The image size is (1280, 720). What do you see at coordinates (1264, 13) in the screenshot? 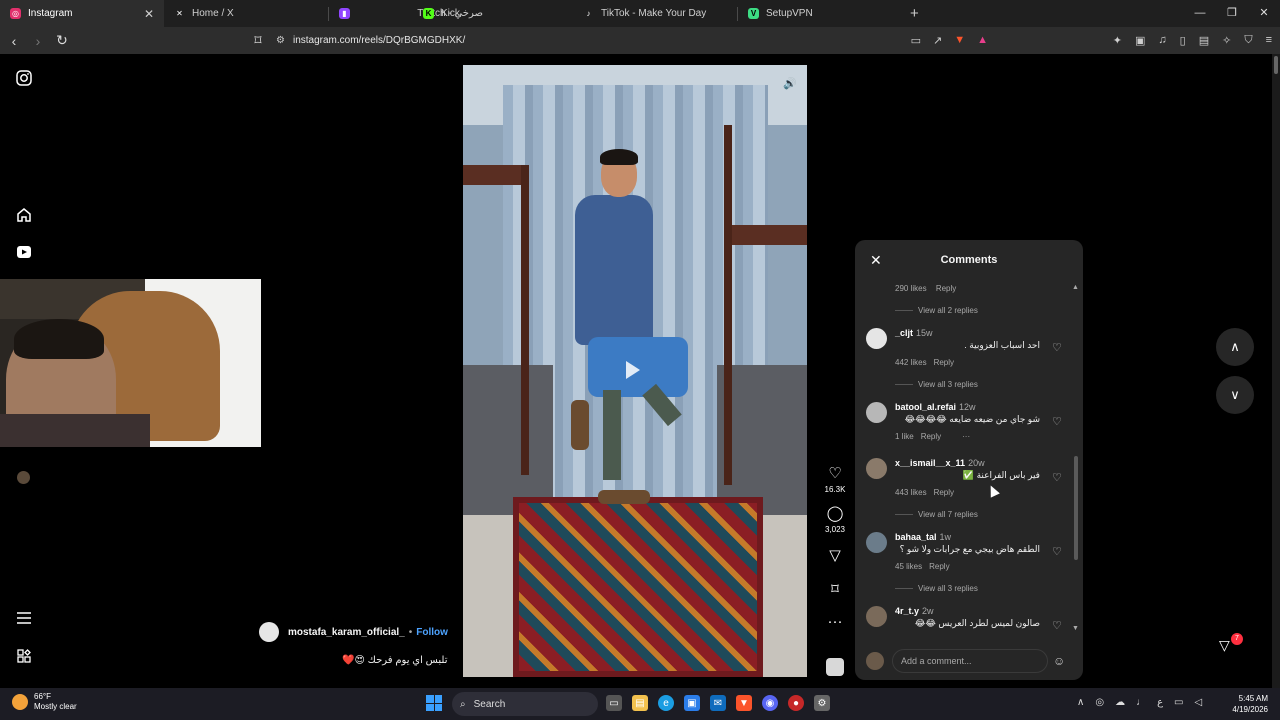
I see `close-window-icon: ✕` at bounding box center [1264, 13].